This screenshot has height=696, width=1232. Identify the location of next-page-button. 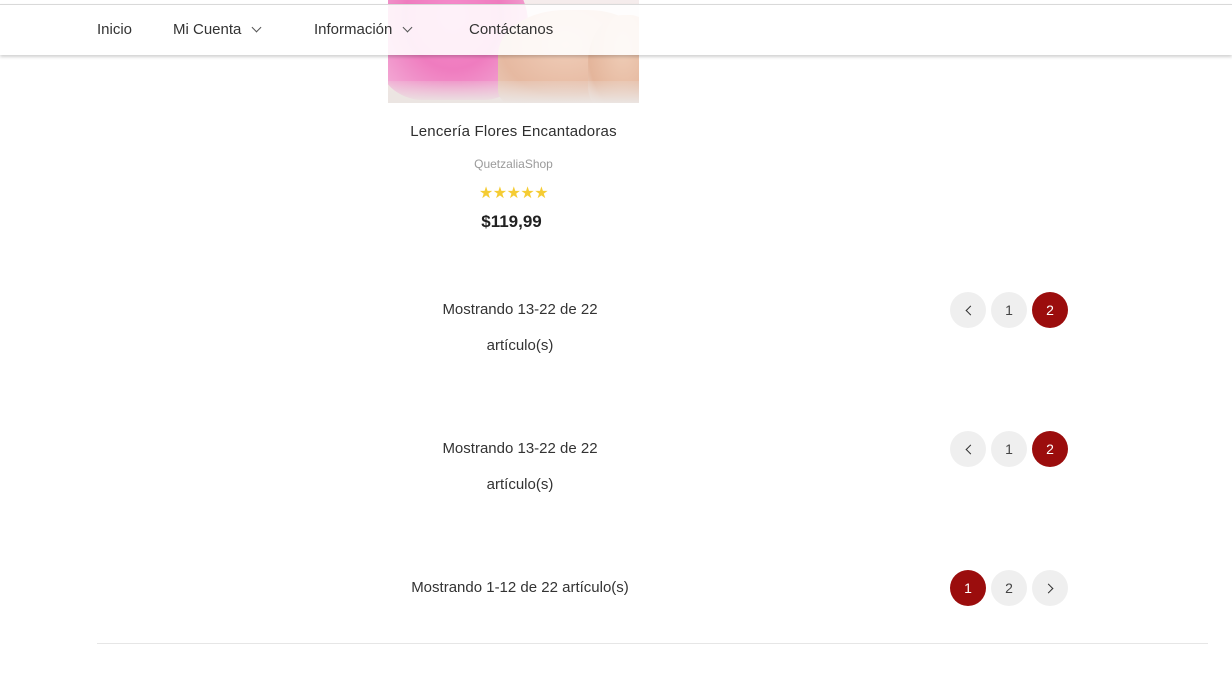
(1050, 588).